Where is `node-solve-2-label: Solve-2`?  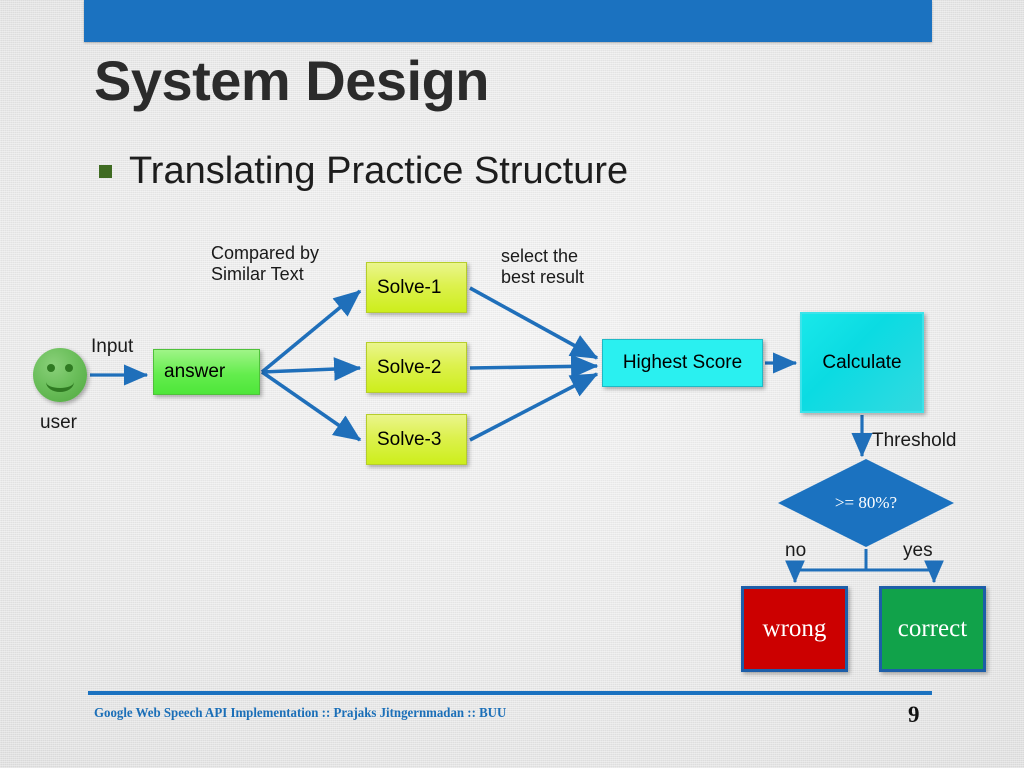 node-solve-2-label: Solve-2 is located at coordinates (409, 367).